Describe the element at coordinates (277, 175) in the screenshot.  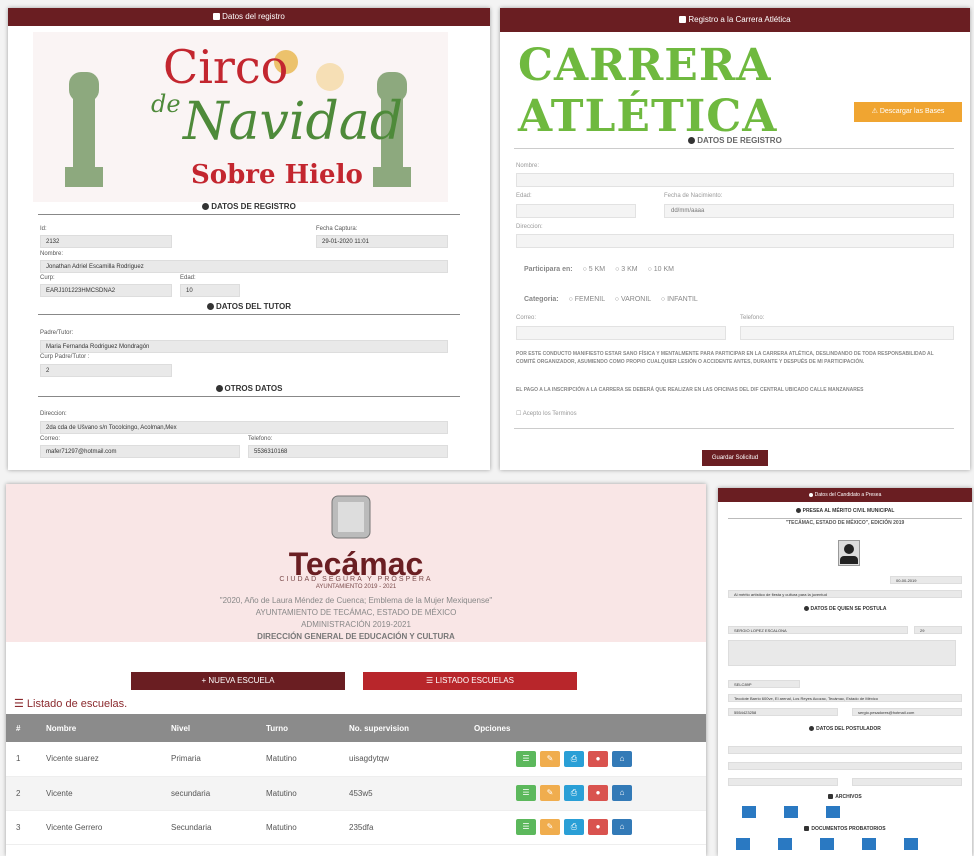
I see `banner-title-hielo: Sobre Hielo` at that location.